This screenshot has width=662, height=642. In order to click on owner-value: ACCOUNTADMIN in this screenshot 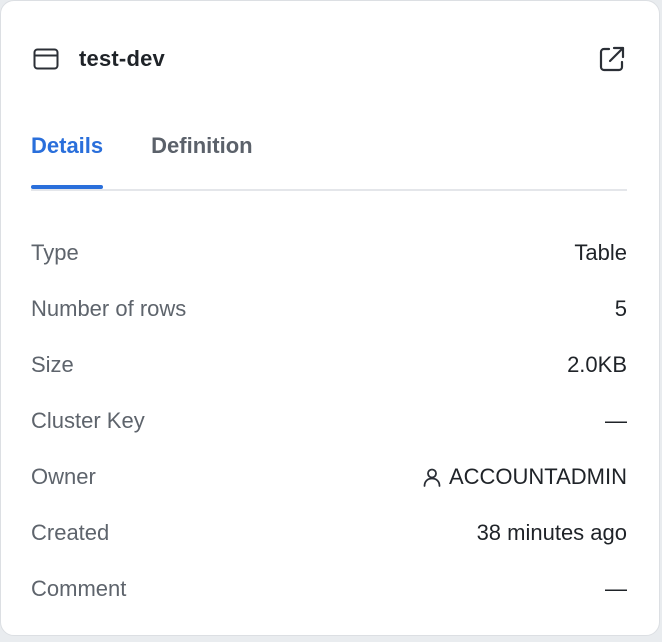, I will do `click(524, 477)`.